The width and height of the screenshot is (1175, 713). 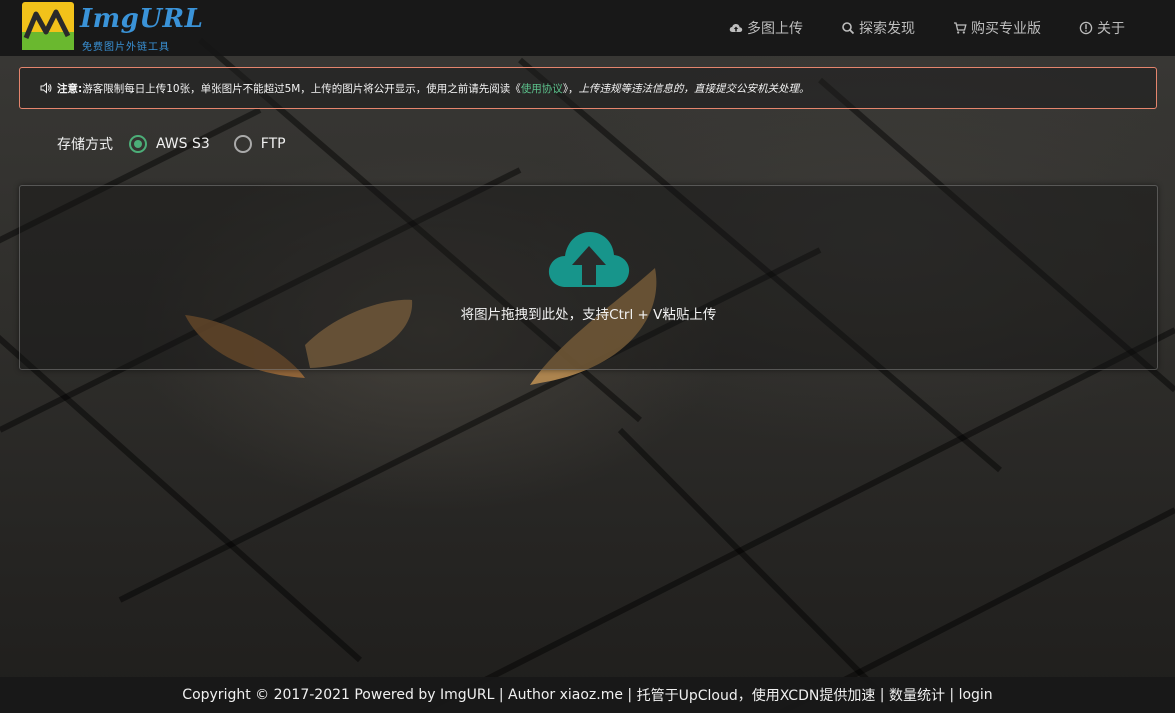 I want to click on logo: ImgURL 免费图片外链工具, so click(x=112, y=27).